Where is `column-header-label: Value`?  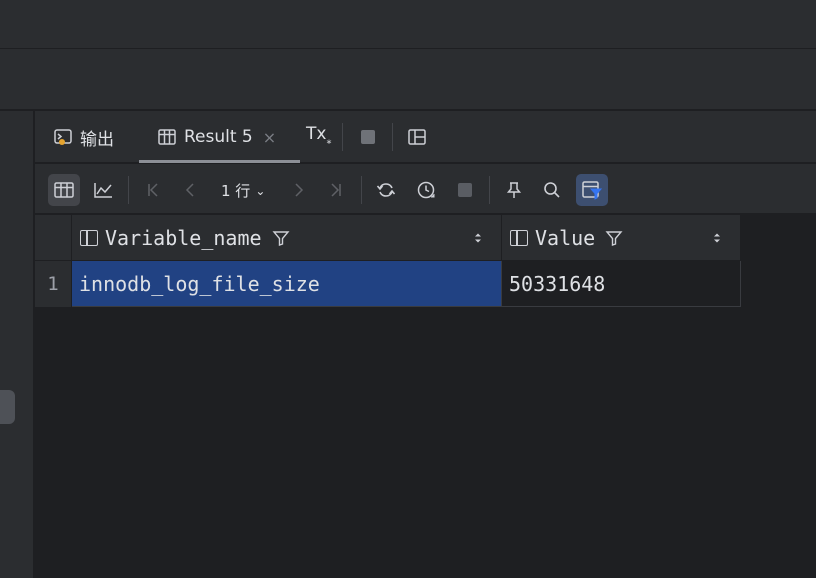
column-header-label: Value is located at coordinates (565, 237).